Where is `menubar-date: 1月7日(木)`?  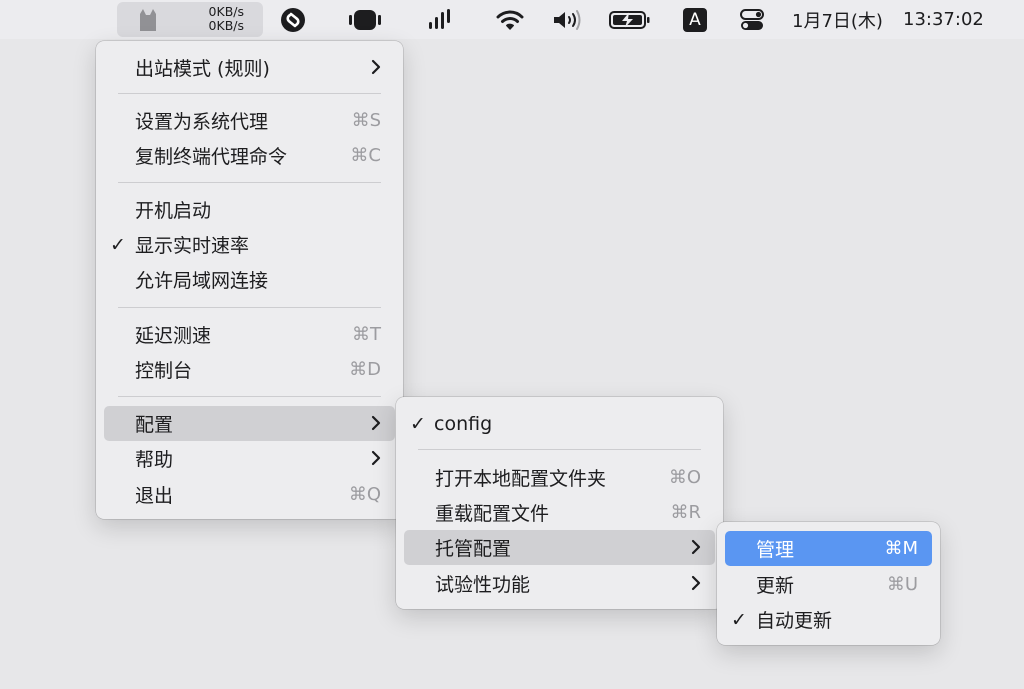 menubar-date: 1月7日(木) is located at coordinates (837, 19).